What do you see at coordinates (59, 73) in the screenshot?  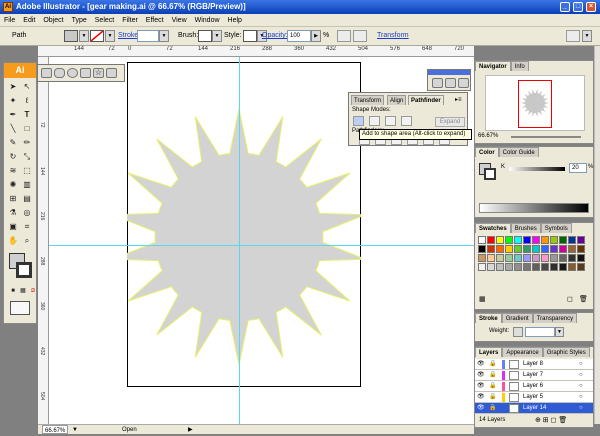 I see `rounded-rectangle-icon` at bounding box center [59, 73].